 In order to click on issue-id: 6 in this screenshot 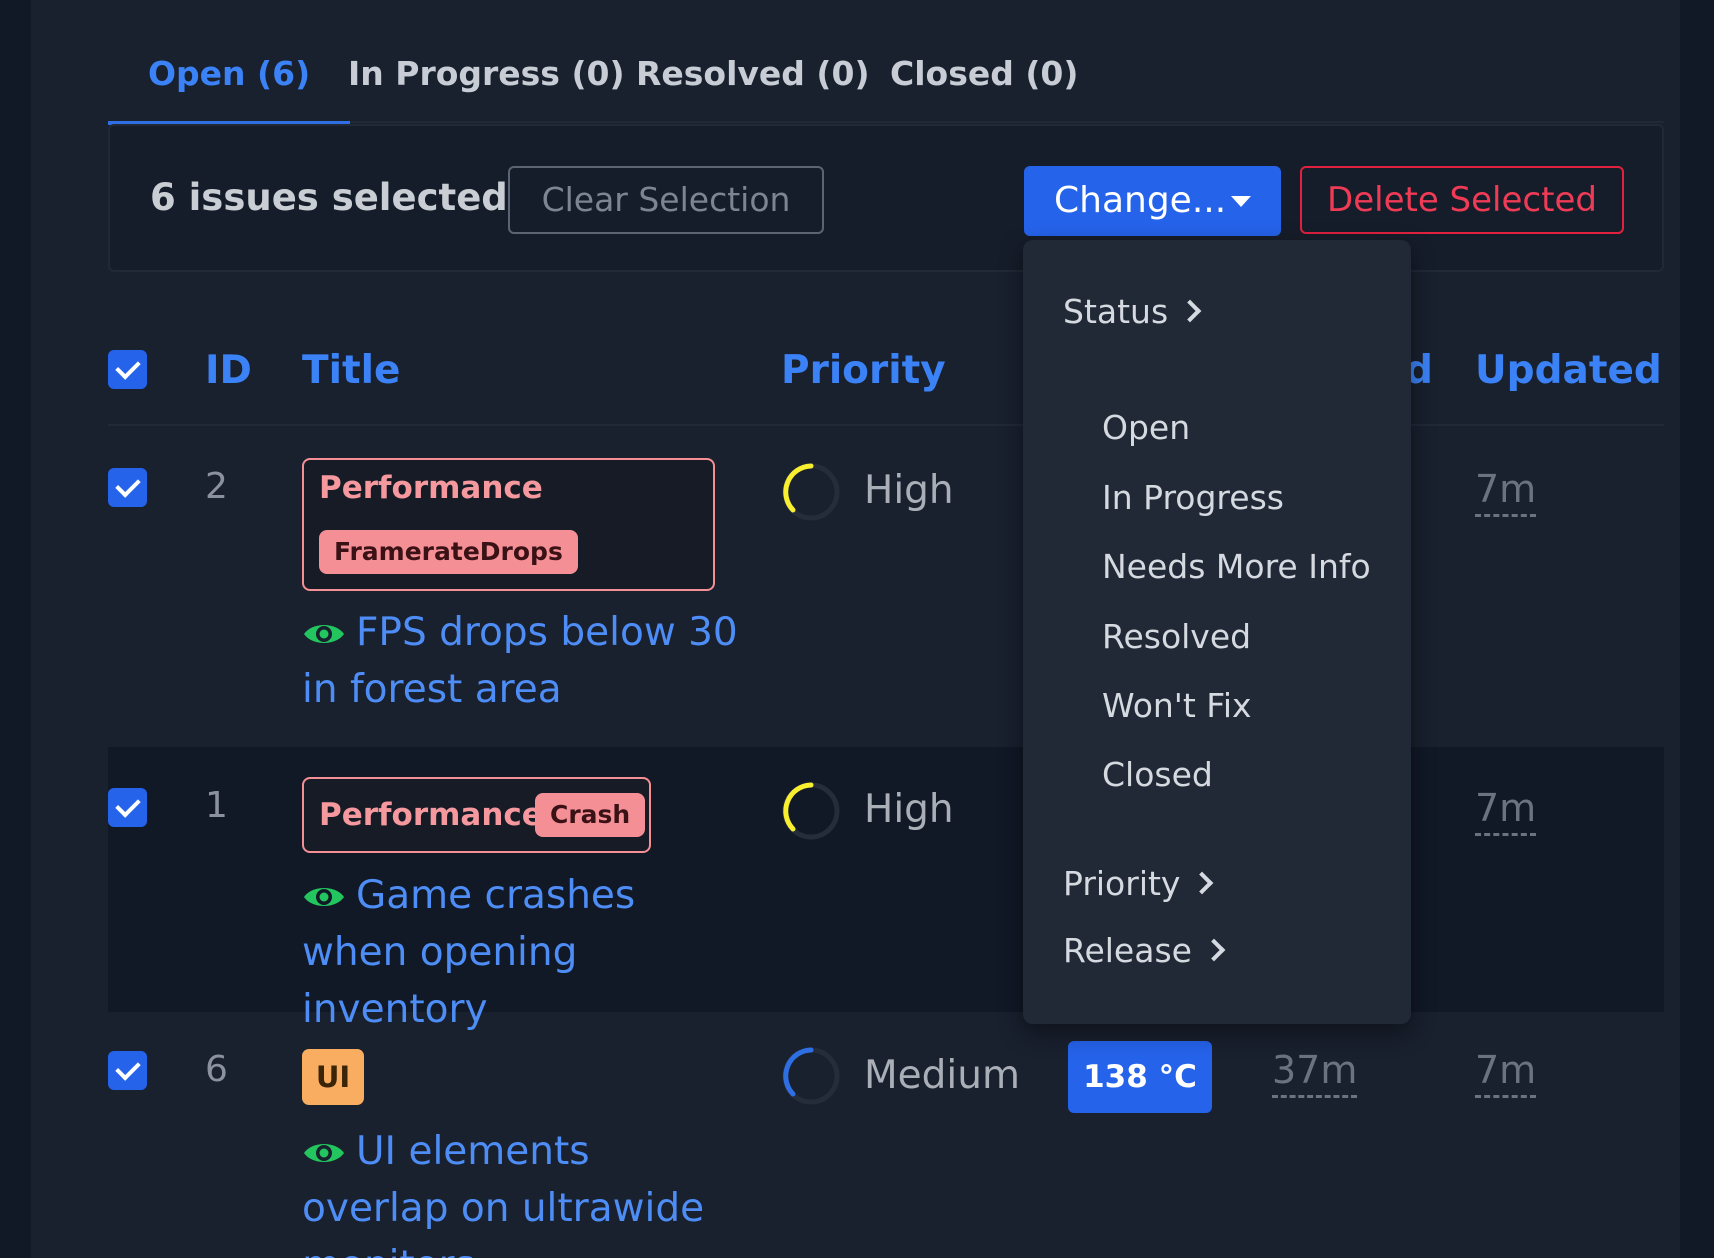, I will do `click(216, 1069)`.